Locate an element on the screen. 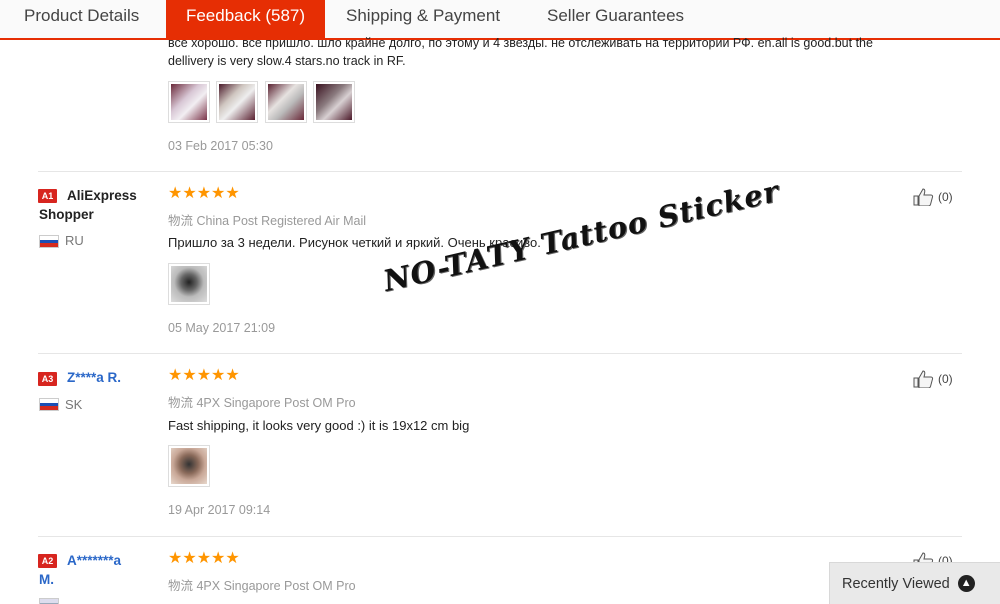 This screenshot has height=604, width=1000. recently-viewed-button: Recently Viewed ▲ is located at coordinates (914, 583).